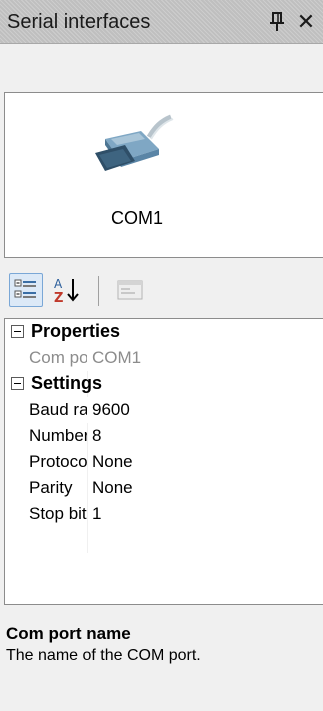 The image size is (323, 711). Describe the element at coordinates (76, 331) in the screenshot. I see `category-label: Properties` at that location.